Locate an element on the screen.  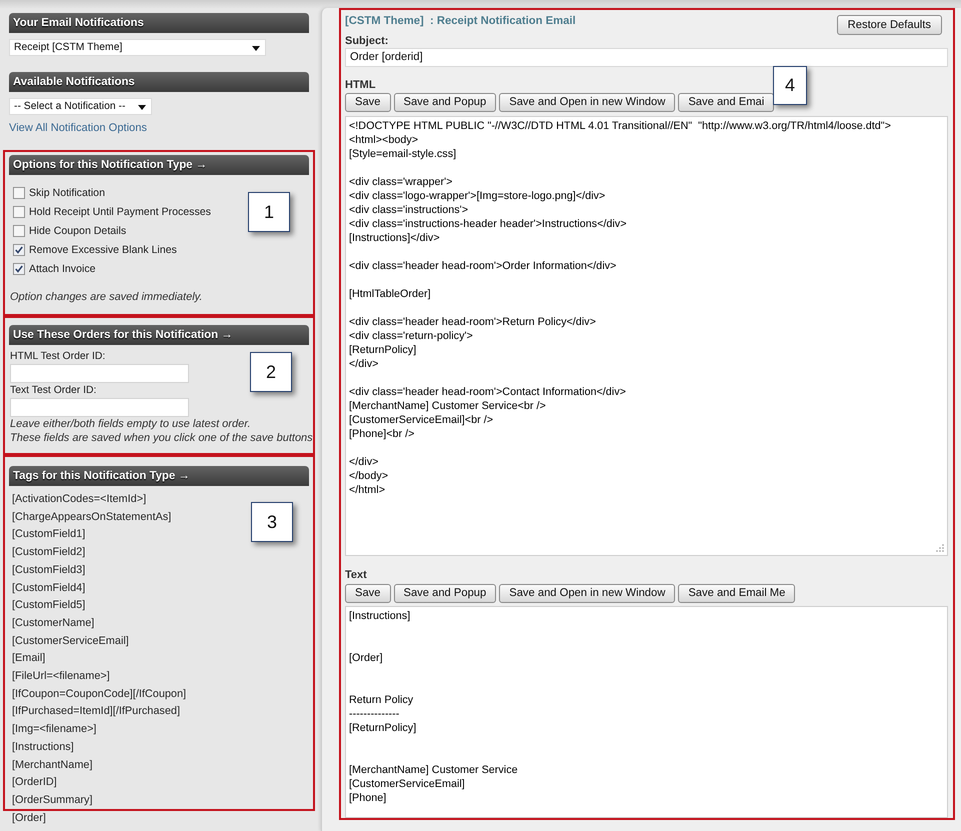
tag-item: [Email] is located at coordinates (29, 658).